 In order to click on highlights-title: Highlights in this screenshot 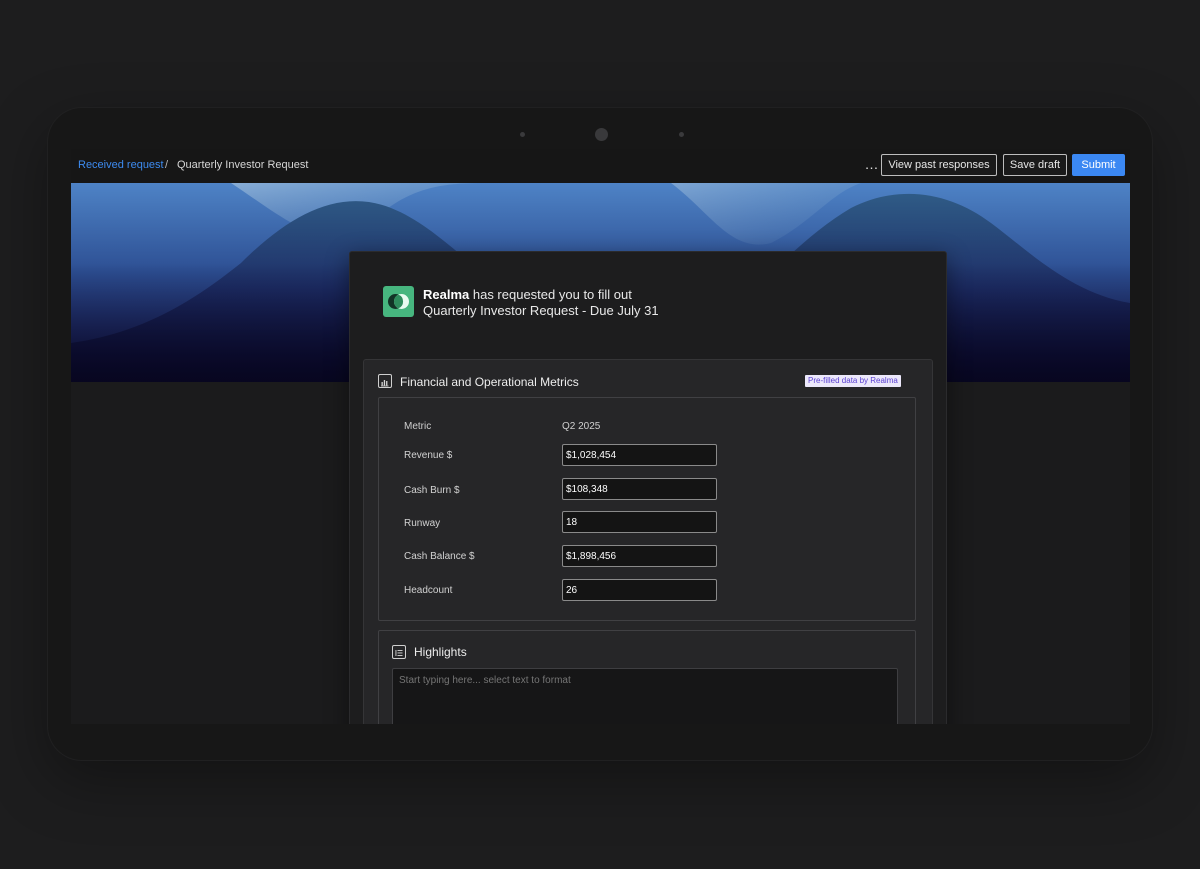, I will do `click(440, 652)`.